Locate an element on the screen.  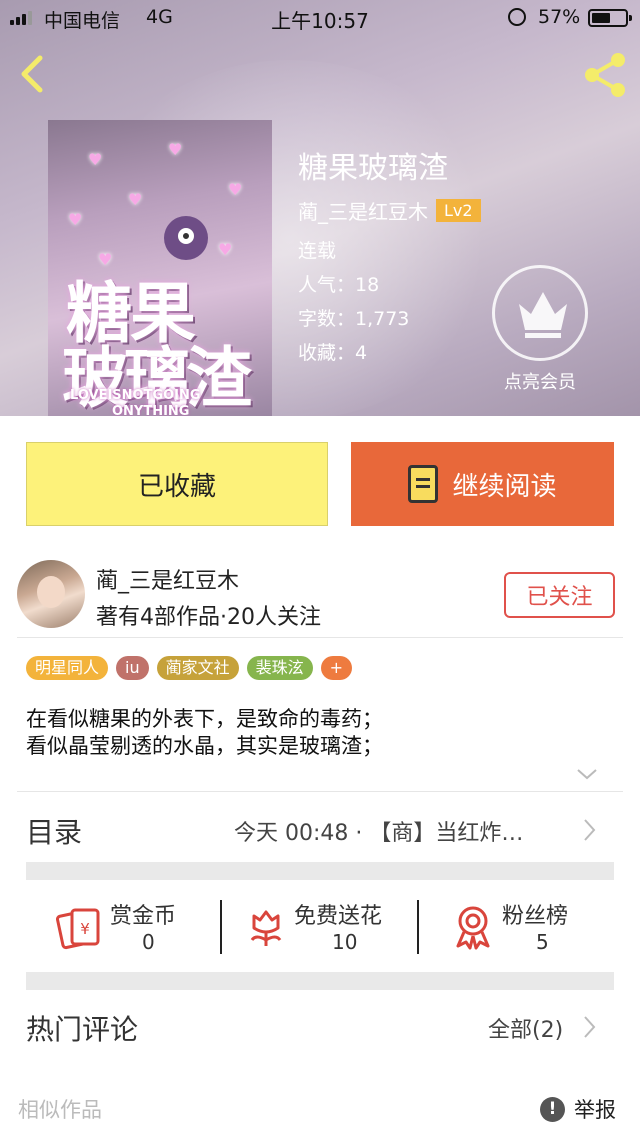
battery-percent: 57% is located at coordinates (559, 17).